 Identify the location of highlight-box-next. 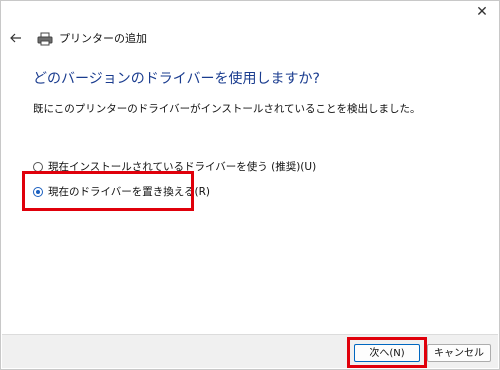
(387, 352).